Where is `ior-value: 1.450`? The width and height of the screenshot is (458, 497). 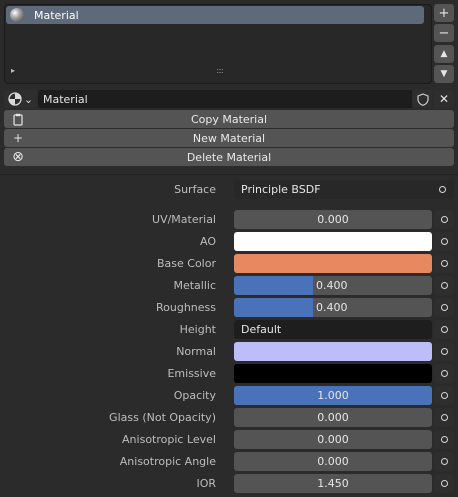 ior-value: 1.450 is located at coordinates (333, 483).